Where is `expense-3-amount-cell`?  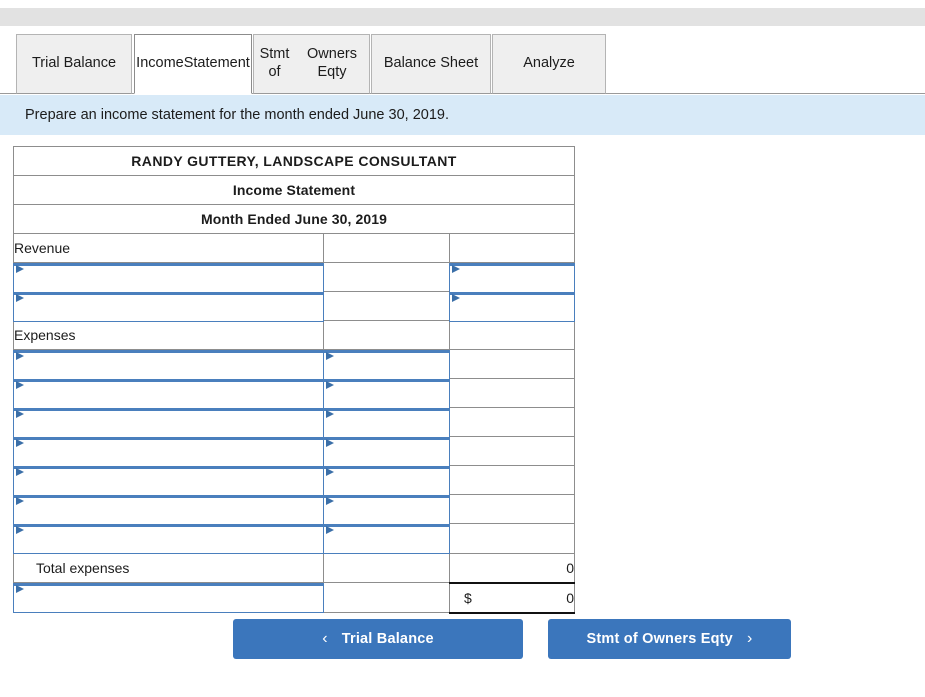
expense-3-amount-cell is located at coordinates (386, 422).